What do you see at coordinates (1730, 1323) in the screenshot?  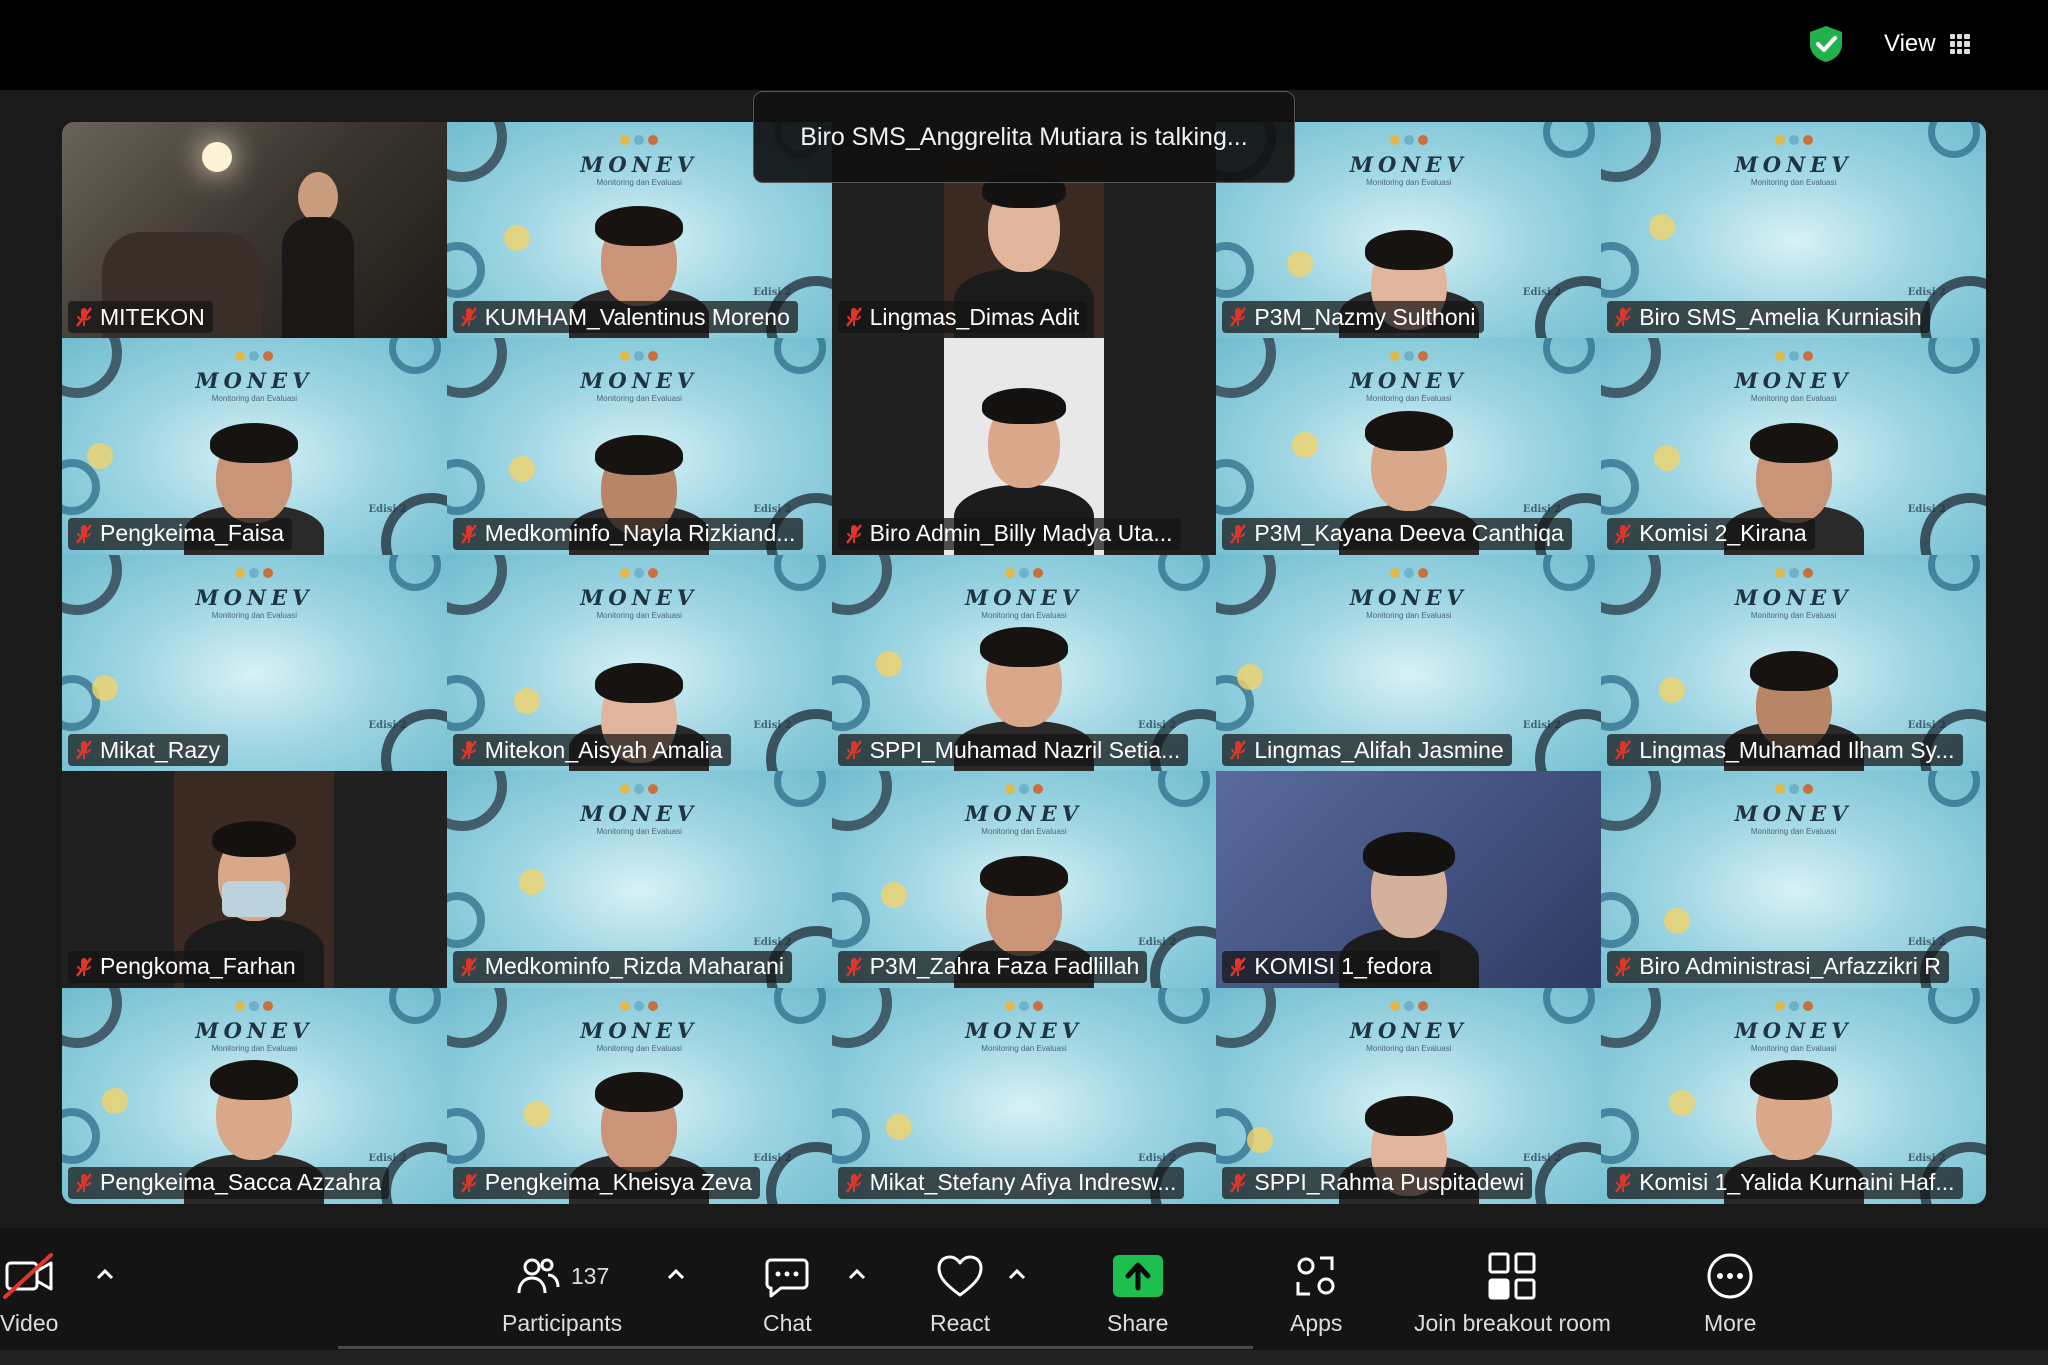 I see `more-label: More` at bounding box center [1730, 1323].